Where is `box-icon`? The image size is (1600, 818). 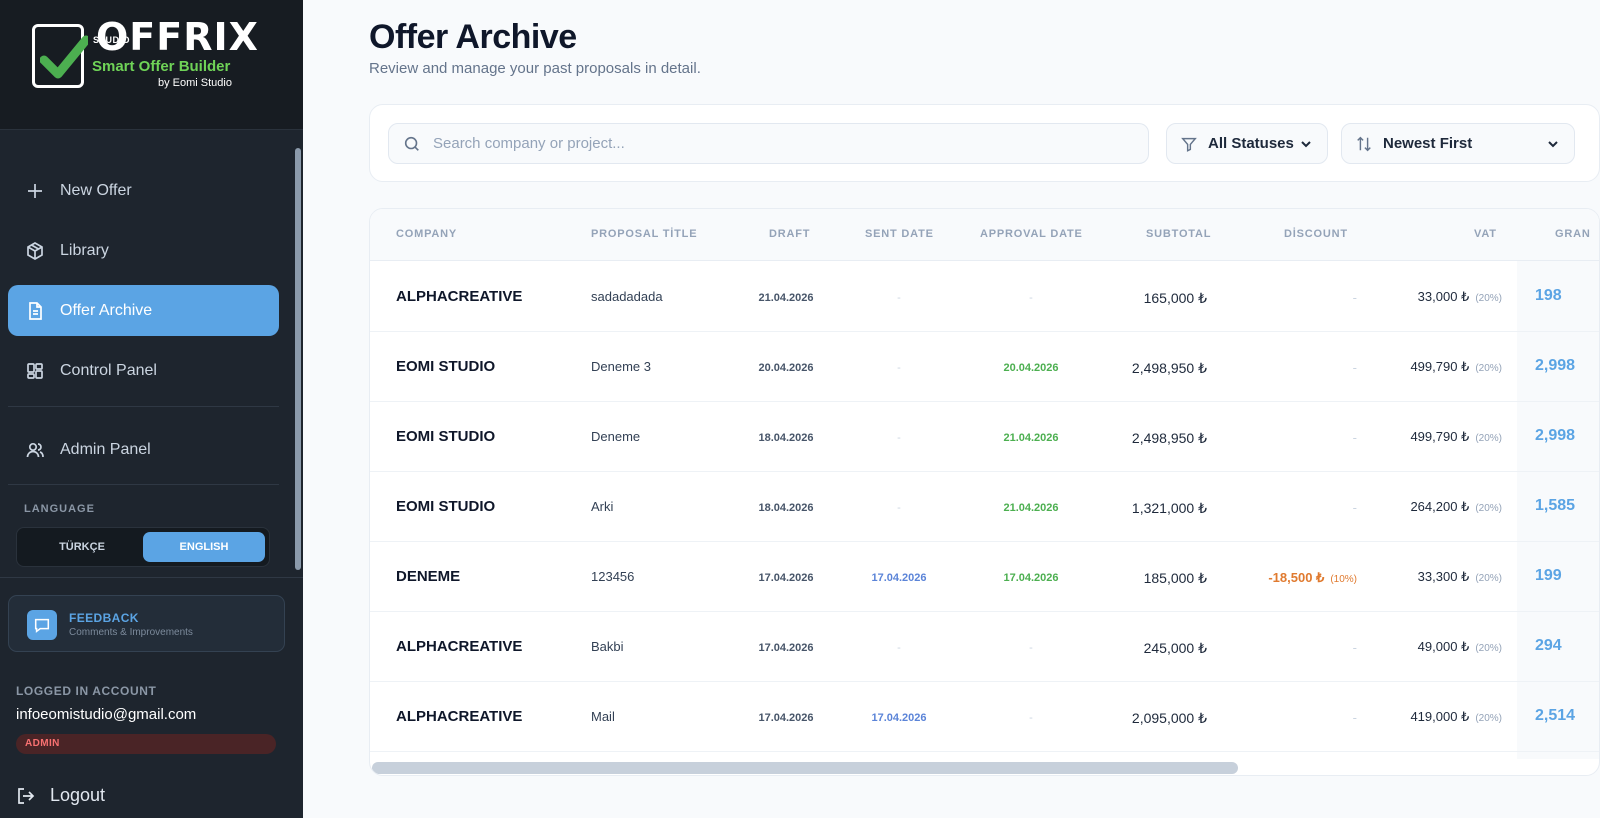
box-icon is located at coordinates (35, 251).